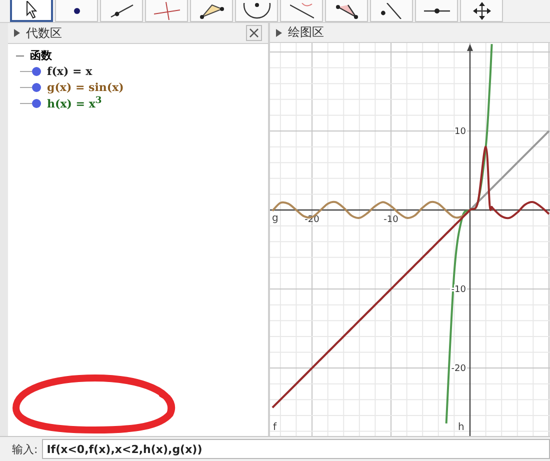  Describe the element at coordinates (461, 427) in the screenshot. I see `curve-label: h` at that location.